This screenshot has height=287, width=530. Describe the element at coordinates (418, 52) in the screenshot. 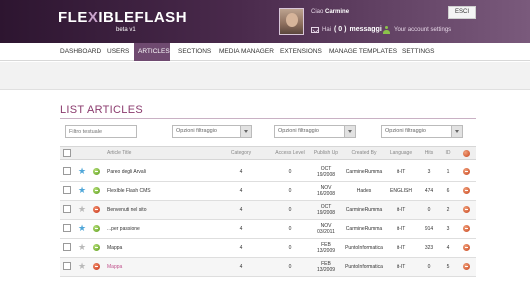

I see `nav-settings: SETTINGS` at that location.